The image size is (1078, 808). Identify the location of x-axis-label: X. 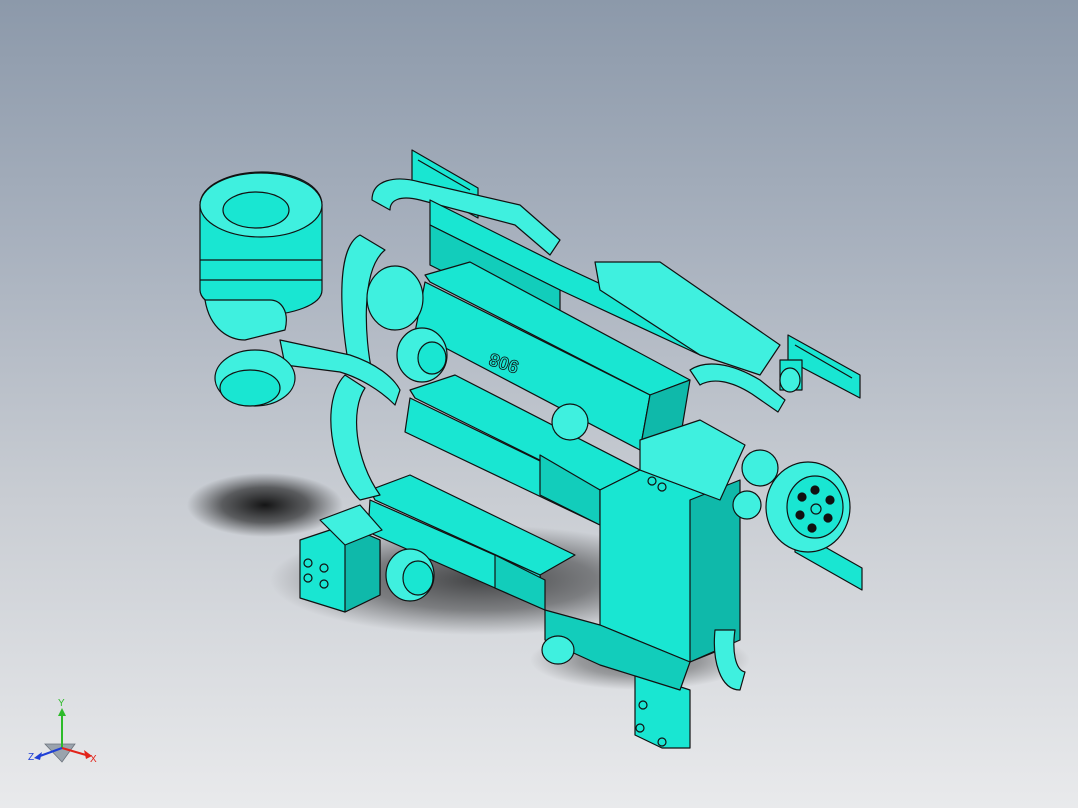
(93, 759).